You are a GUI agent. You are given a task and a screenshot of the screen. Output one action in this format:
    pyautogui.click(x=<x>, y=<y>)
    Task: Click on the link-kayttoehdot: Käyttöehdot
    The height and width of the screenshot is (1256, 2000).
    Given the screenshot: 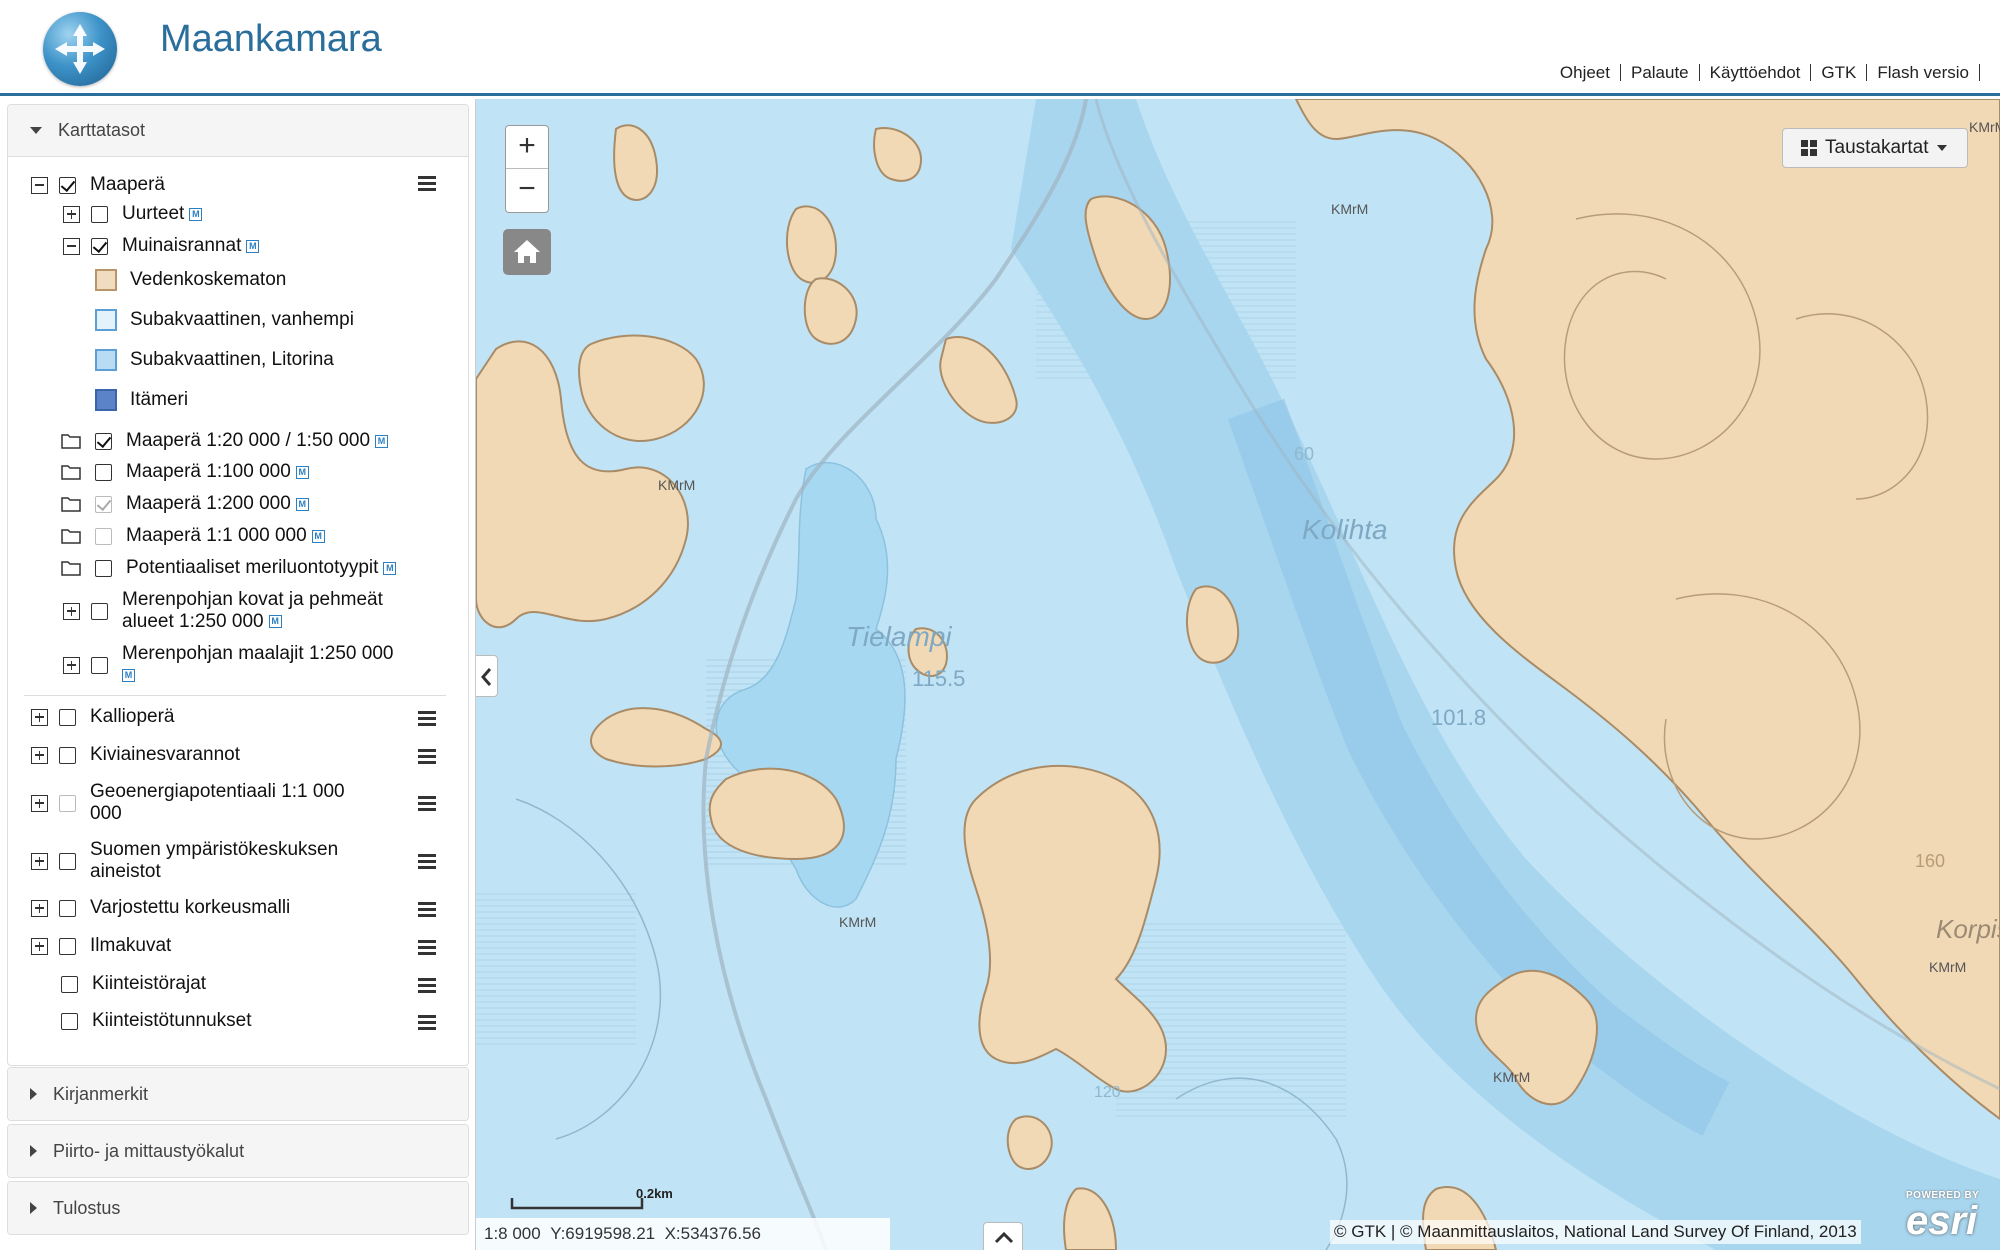 What is the action you would take?
    pyautogui.click(x=1756, y=72)
    